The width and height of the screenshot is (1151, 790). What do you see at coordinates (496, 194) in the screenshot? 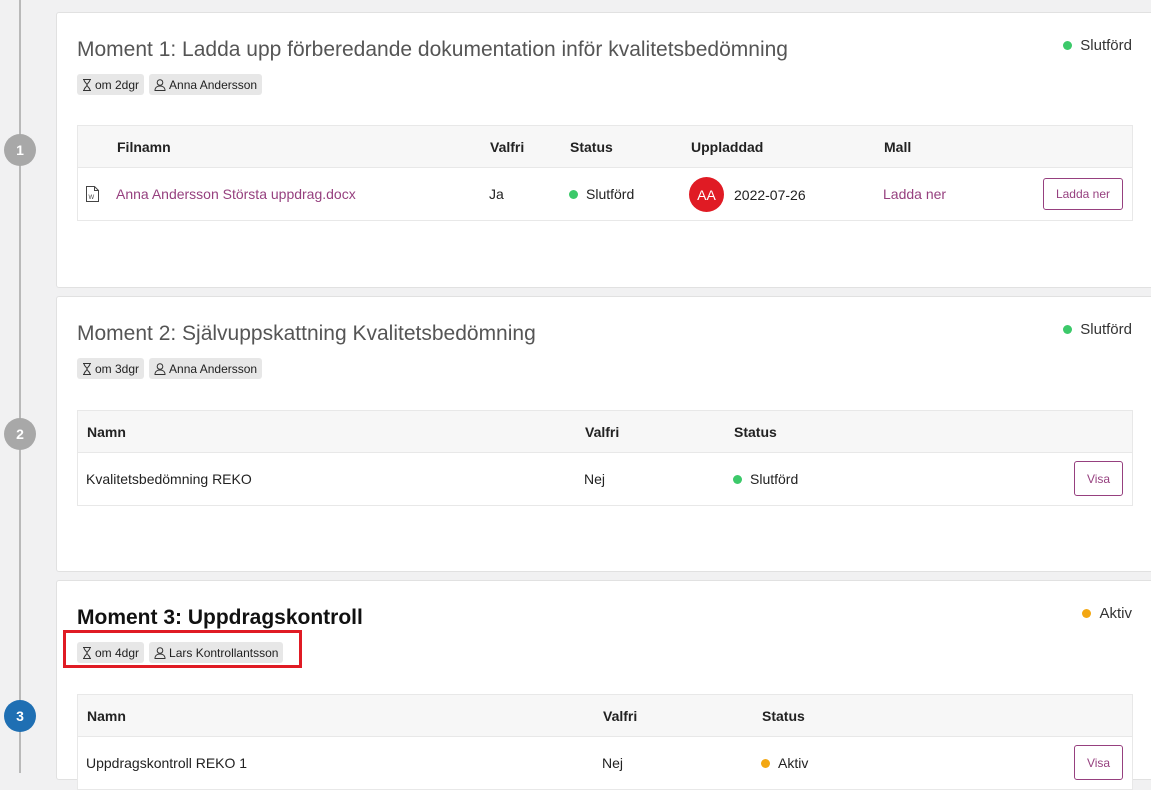
I see `optional-value: Ja` at bounding box center [496, 194].